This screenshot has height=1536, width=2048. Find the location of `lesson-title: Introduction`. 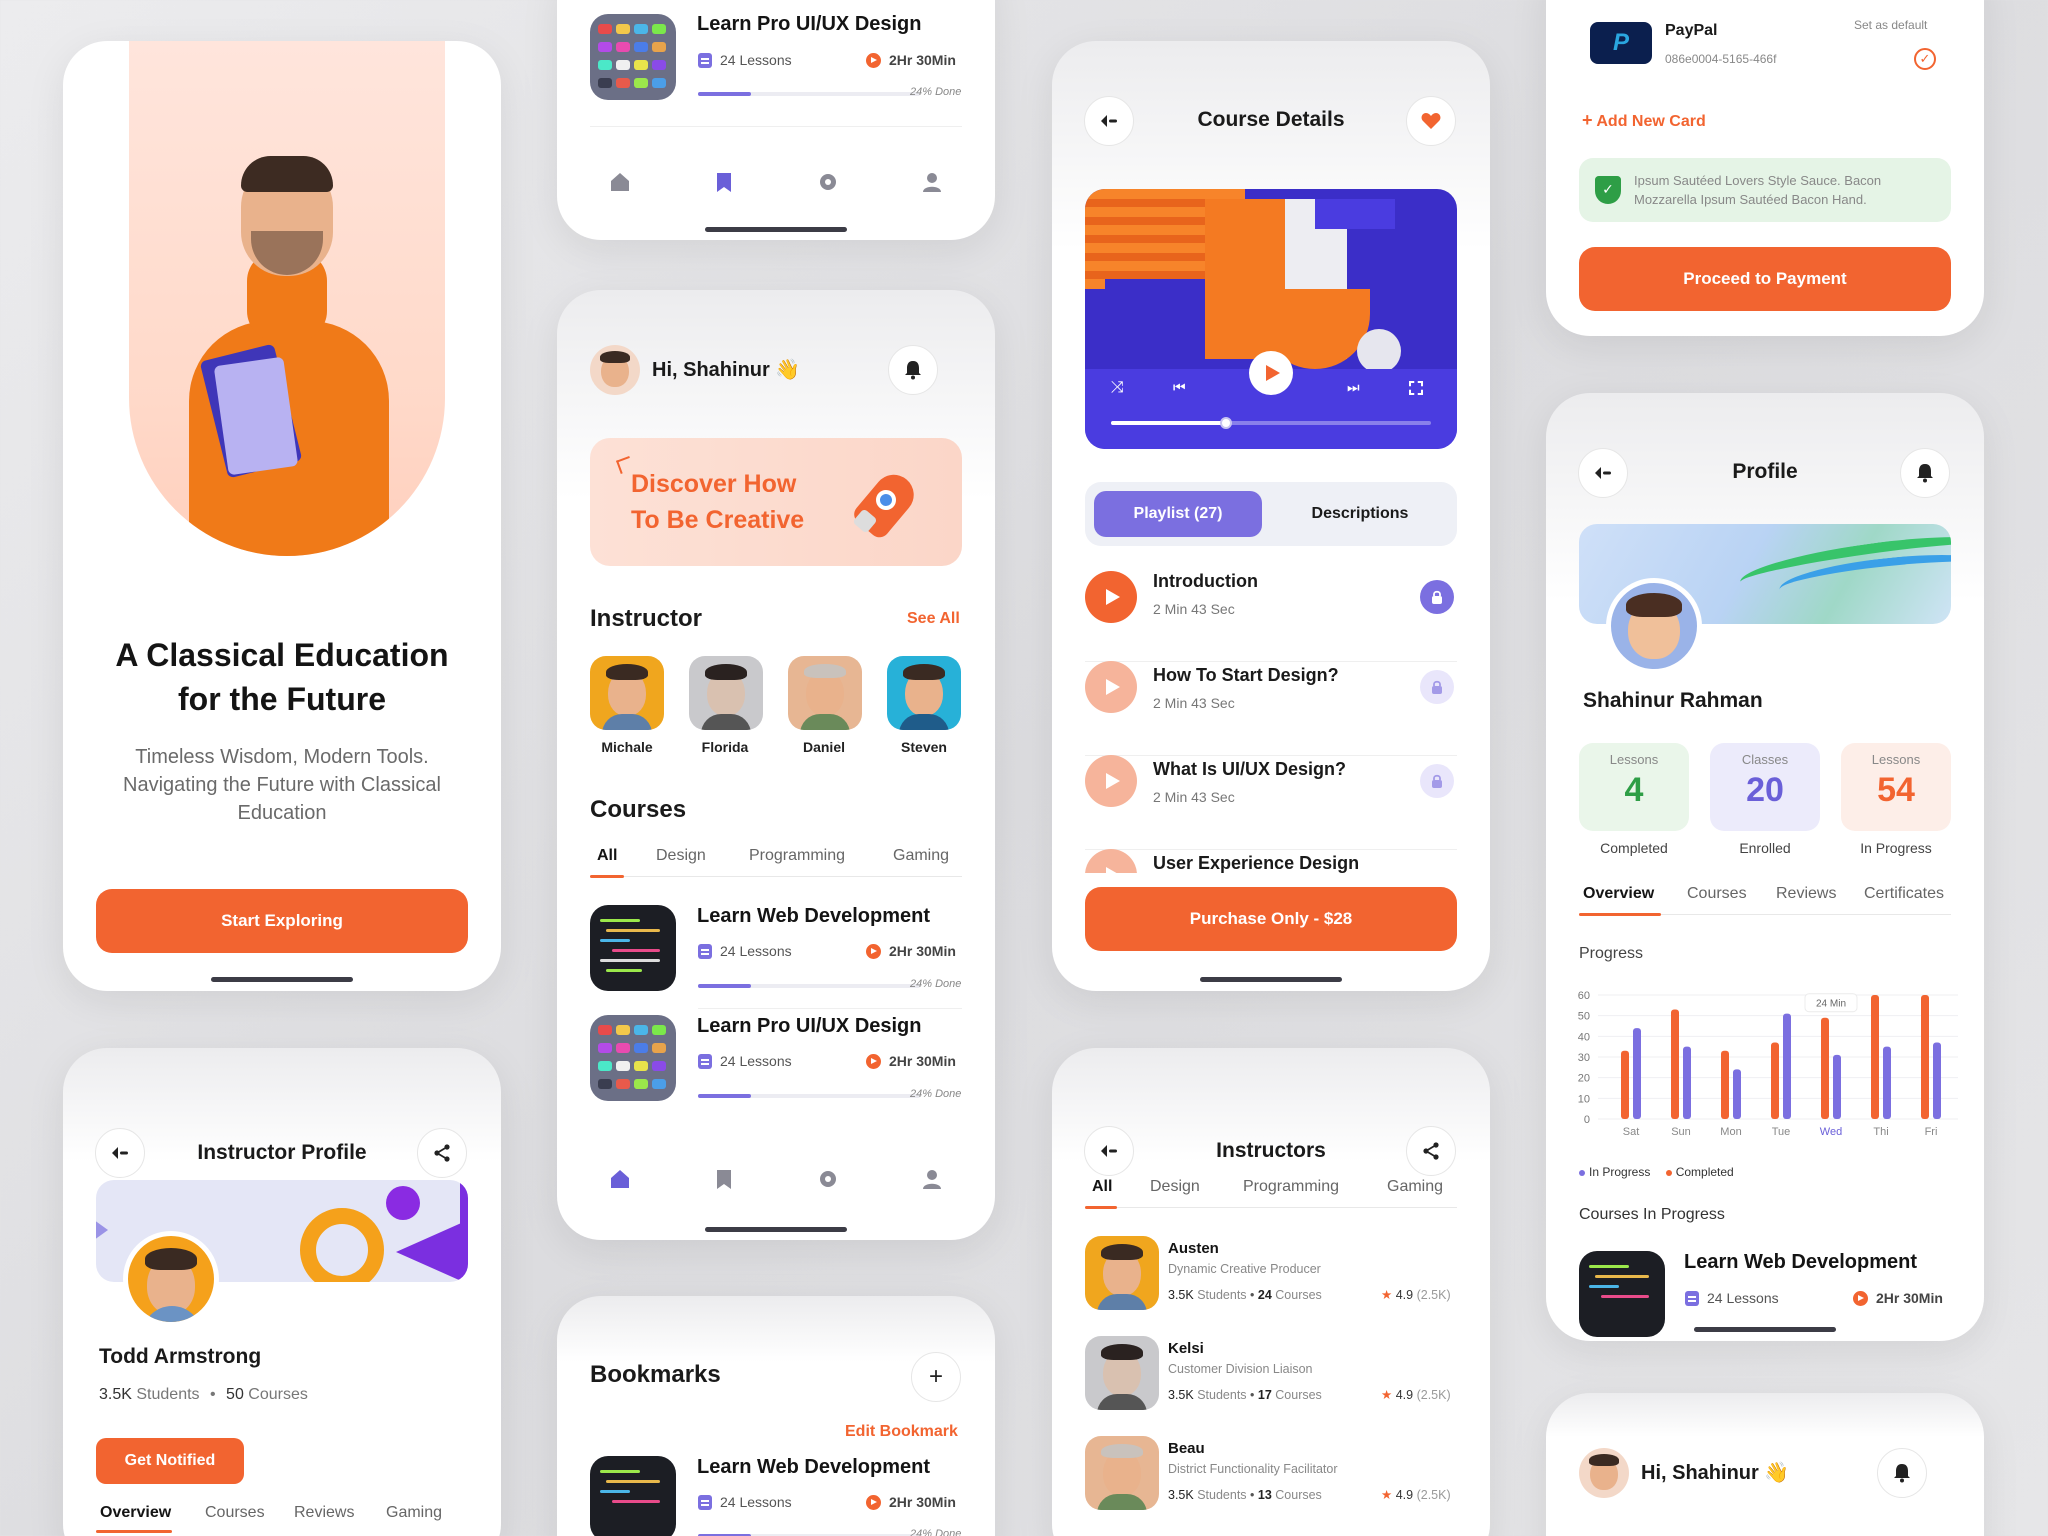

lesson-title: Introduction is located at coordinates (1205, 581).